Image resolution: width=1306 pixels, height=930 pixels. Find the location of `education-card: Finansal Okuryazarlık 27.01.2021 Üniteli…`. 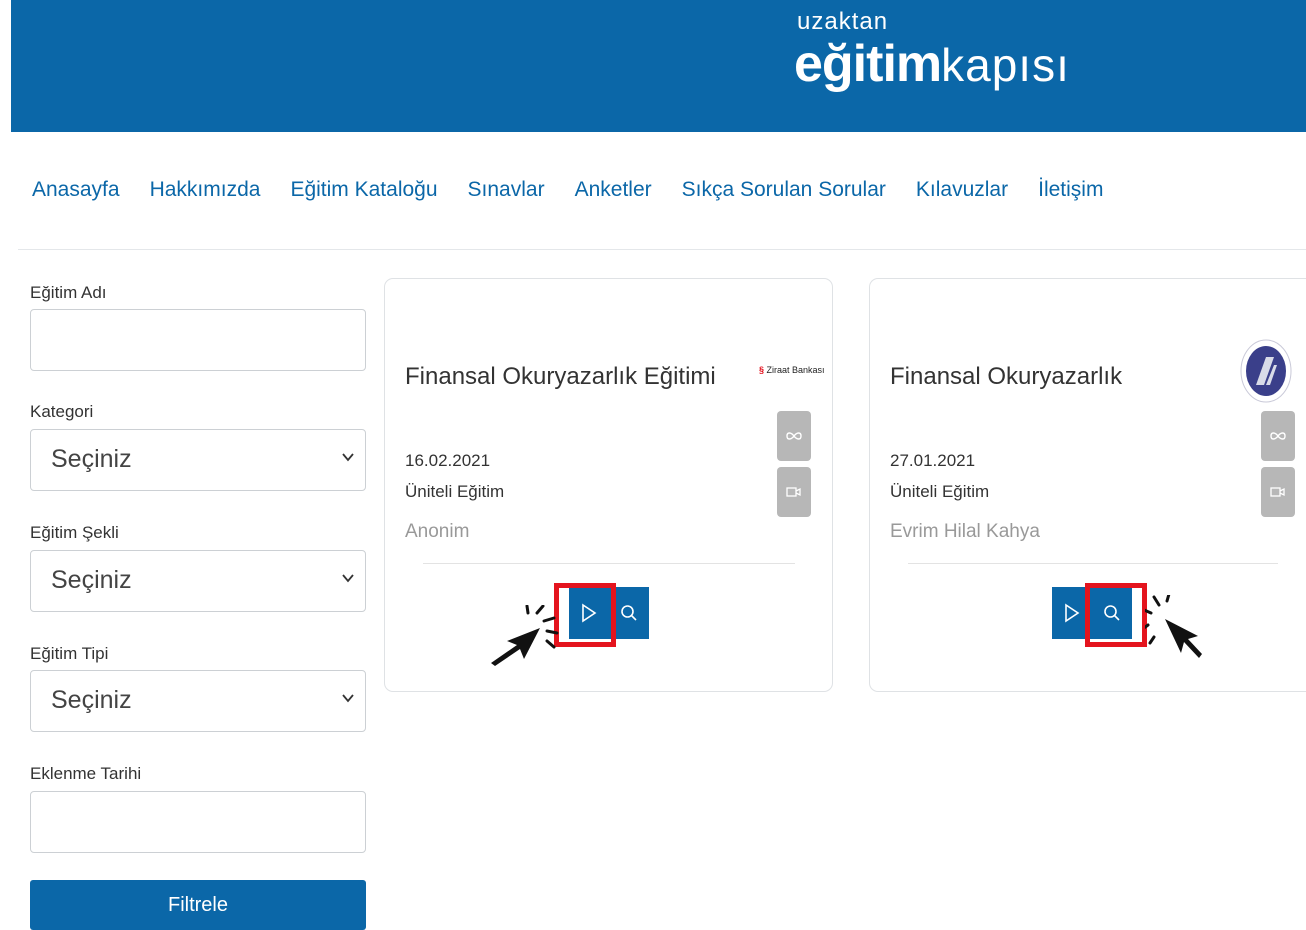

education-card: Finansal Okuryazarlık 27.01.2021 Üniteli… is located at coordinates (1087, 485).